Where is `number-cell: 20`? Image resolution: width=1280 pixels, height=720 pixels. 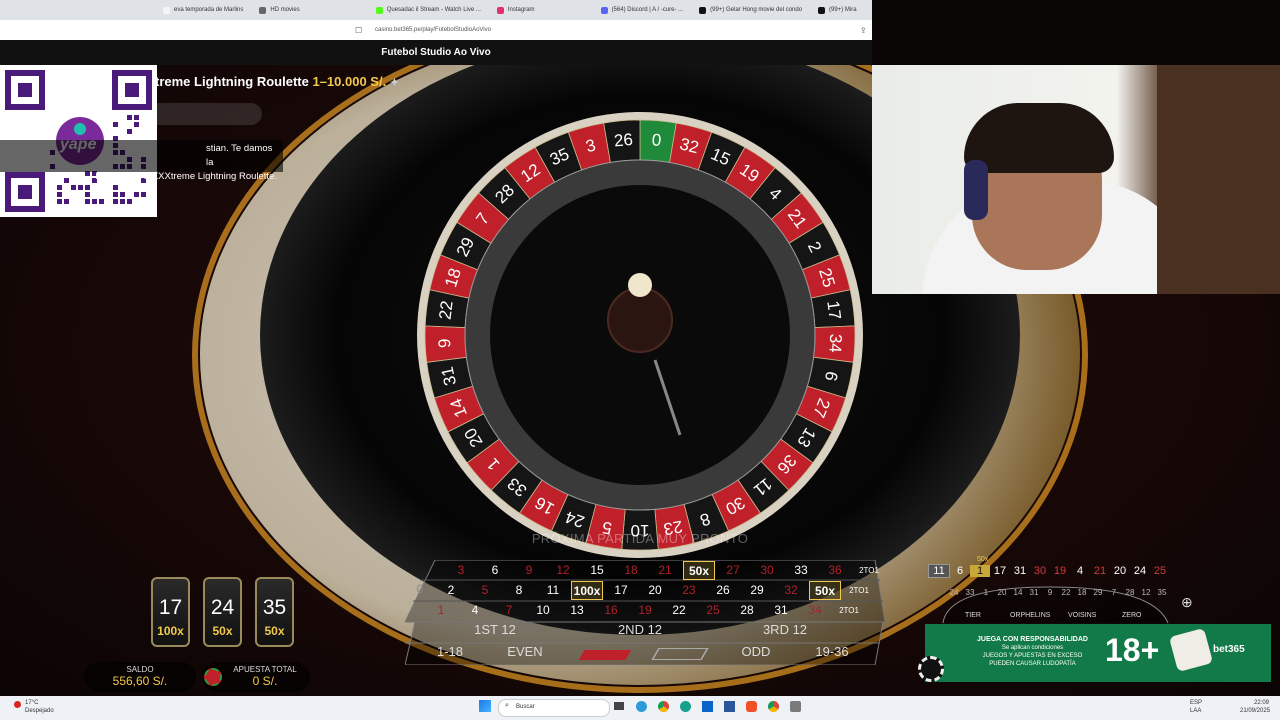 number-cell: 20 is located at coordinates (655, 590).